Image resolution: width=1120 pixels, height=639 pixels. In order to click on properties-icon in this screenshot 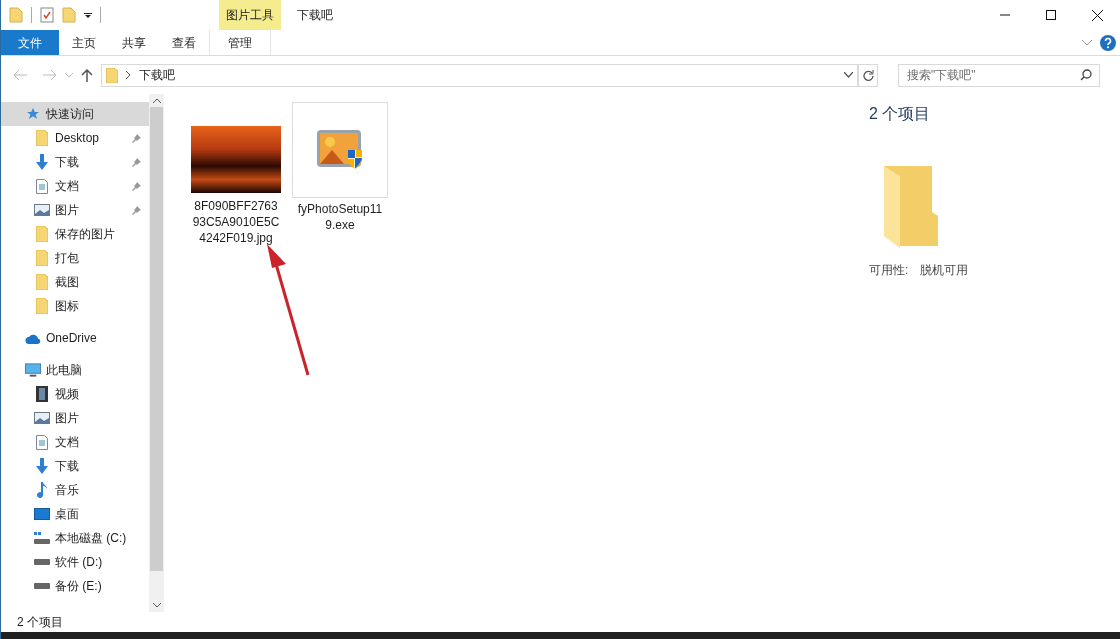, I will do `click(47, 15)`.